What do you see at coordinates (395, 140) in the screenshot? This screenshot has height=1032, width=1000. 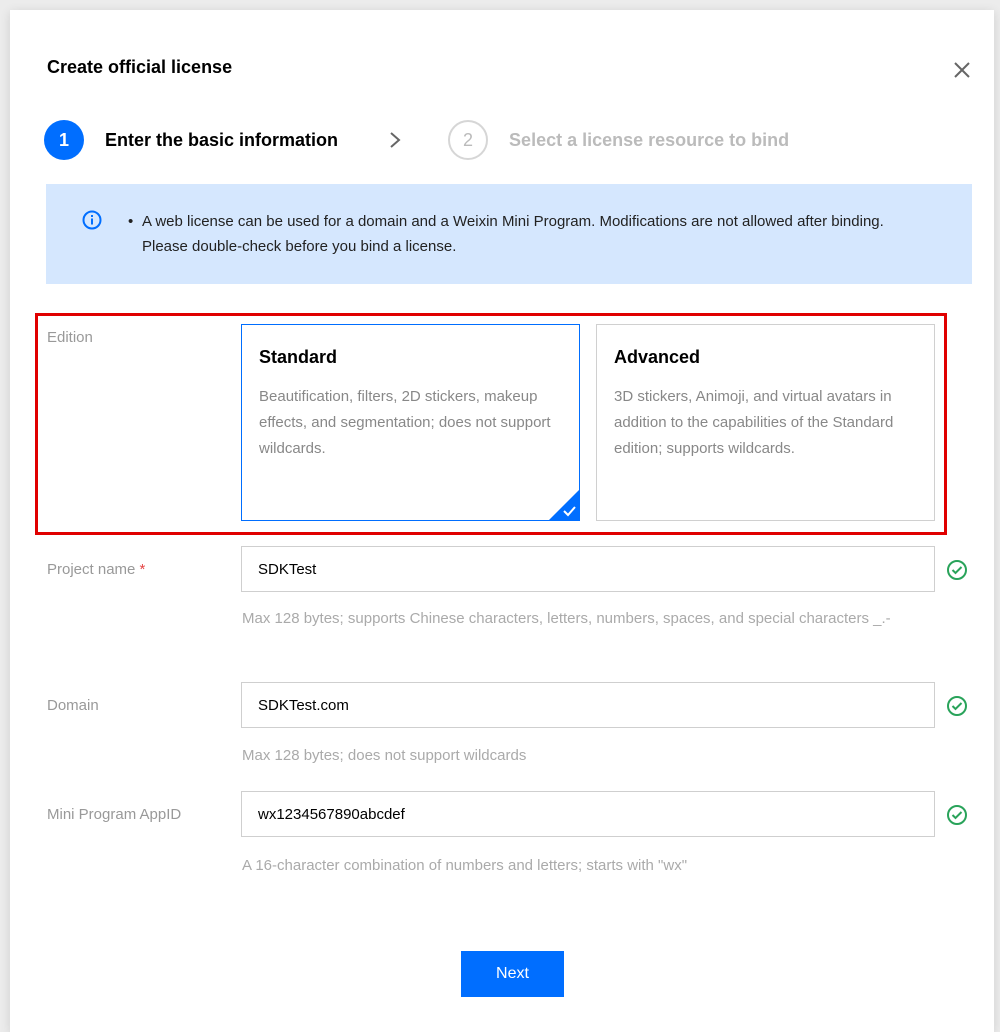 I see `chevron-right-icon` at bounding box center [395, 140].